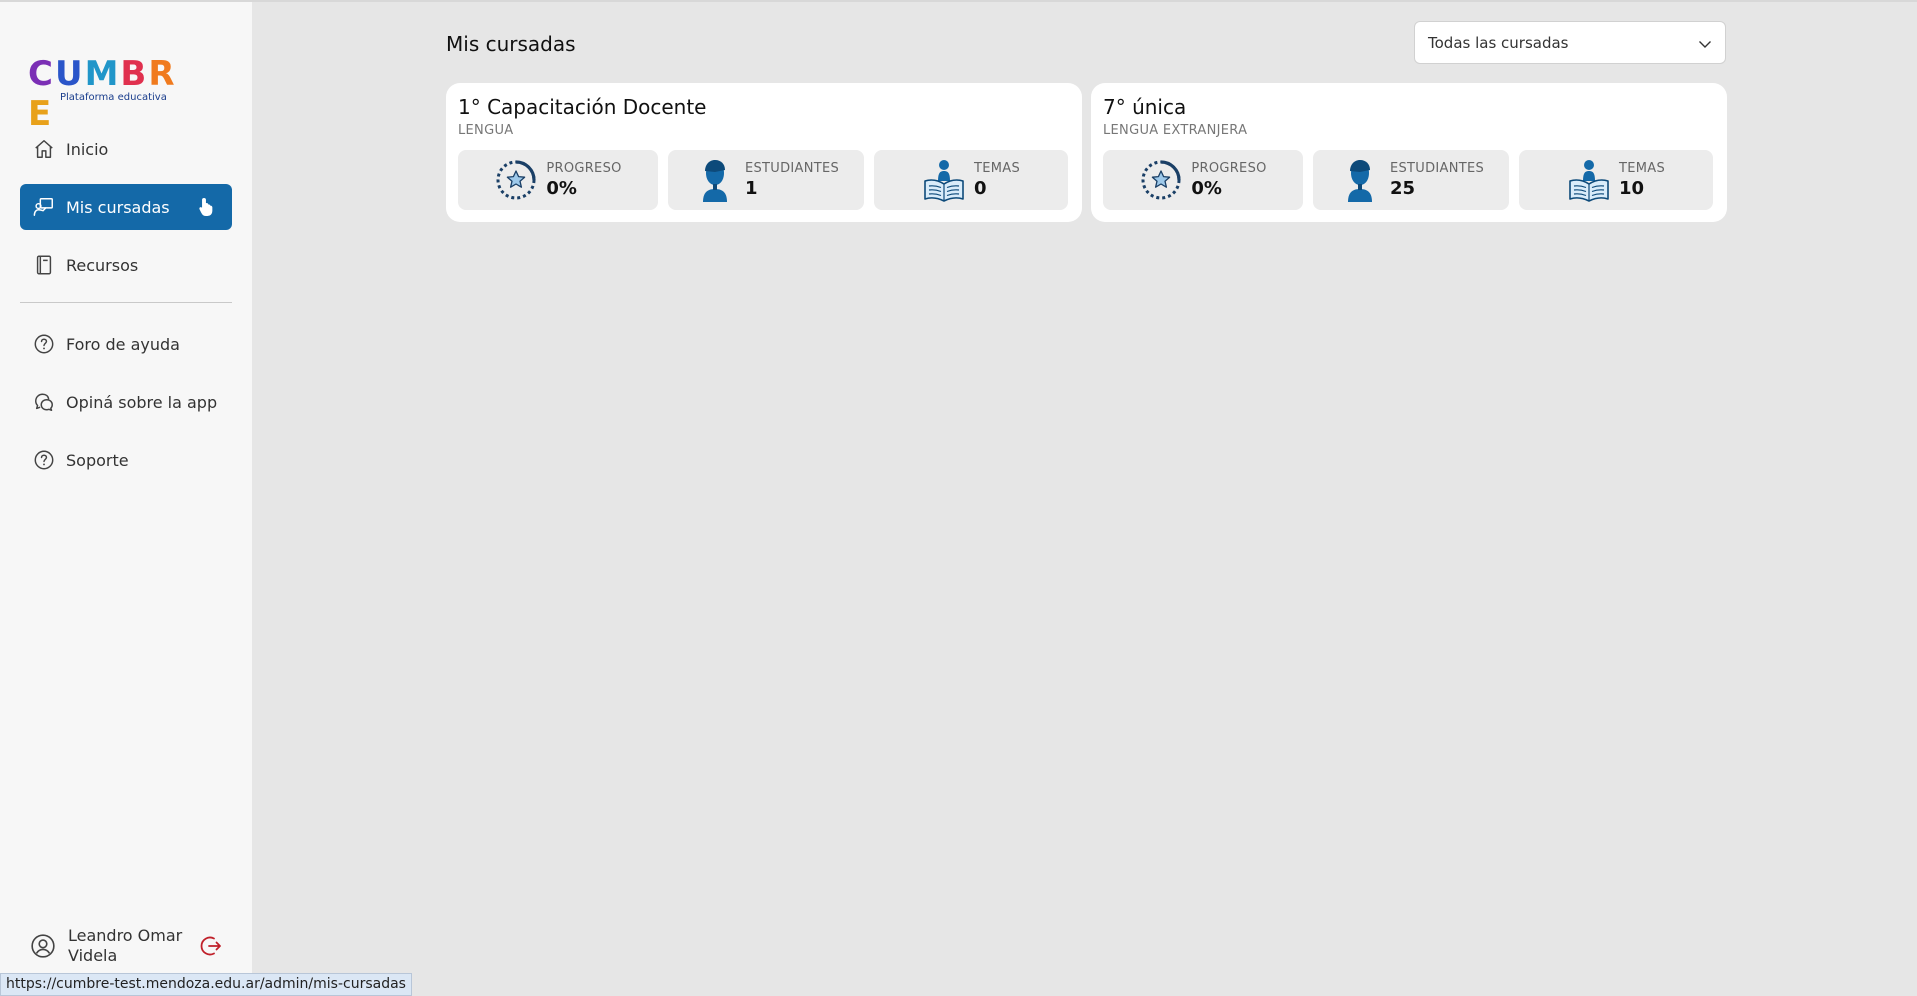 This screenshot has width=1917, height=996. I want to click on sidebar-item-foro-de-ayuda: Foro de ayuda, so click(126, 344).